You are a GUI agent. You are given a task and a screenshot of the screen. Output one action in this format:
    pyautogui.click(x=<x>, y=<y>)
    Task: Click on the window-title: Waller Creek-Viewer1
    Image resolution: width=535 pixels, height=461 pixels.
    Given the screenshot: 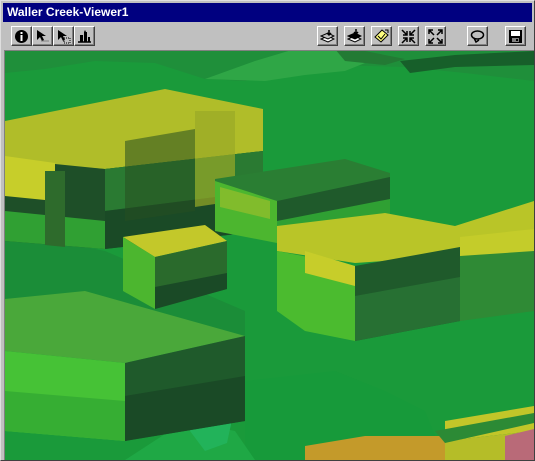 What is the action you would take?
    pyautogui.click(x=68, y=12)
    